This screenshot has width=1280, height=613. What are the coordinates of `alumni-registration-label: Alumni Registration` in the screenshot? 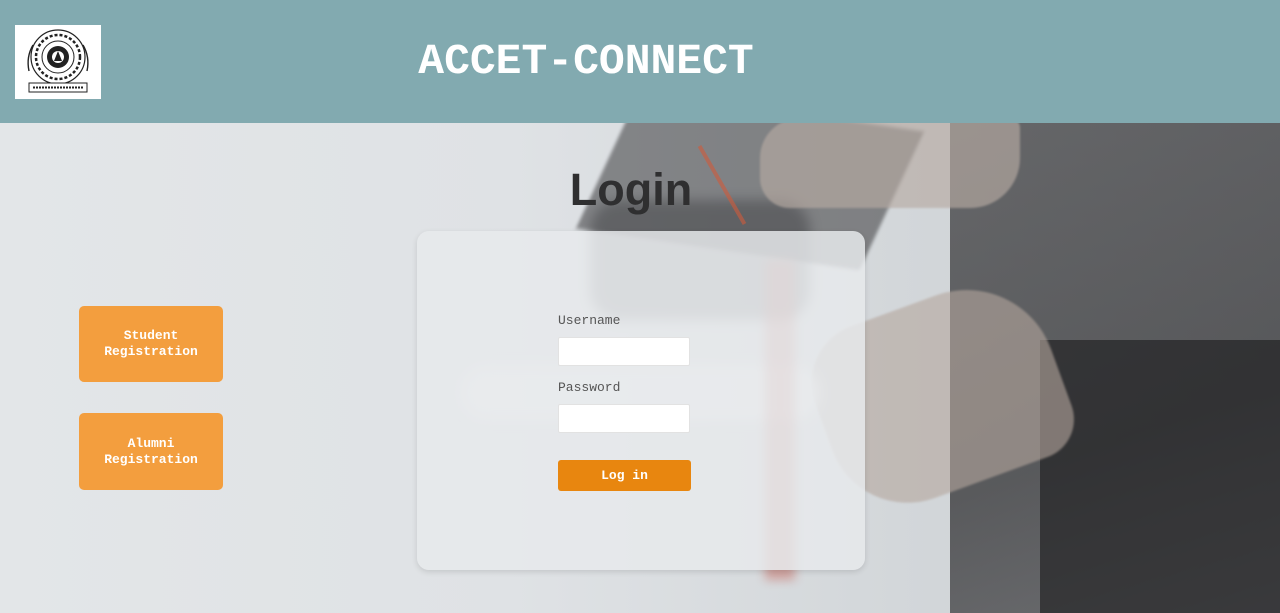 It's located at (151, 451).